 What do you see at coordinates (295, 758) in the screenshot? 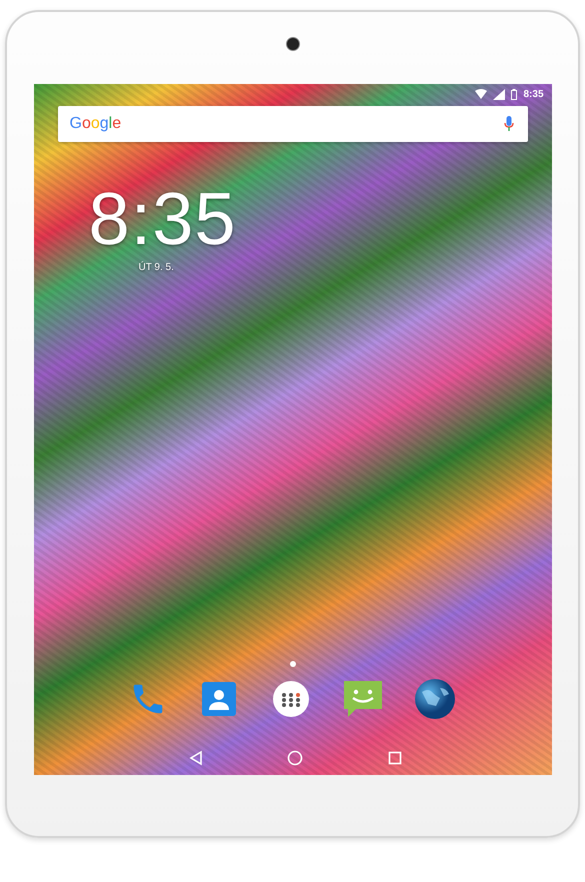
I see `home-icon` at bounding box center [295, 758].